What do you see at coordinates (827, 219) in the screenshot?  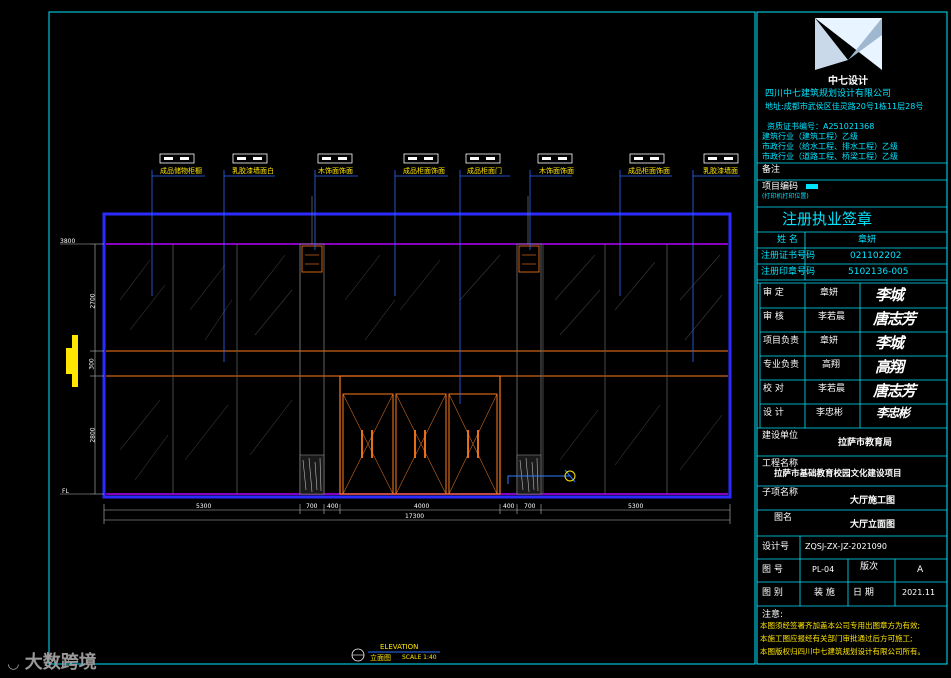 I see `reg-stamp-title: 注册执业签章` at bounding box center [827, 219].